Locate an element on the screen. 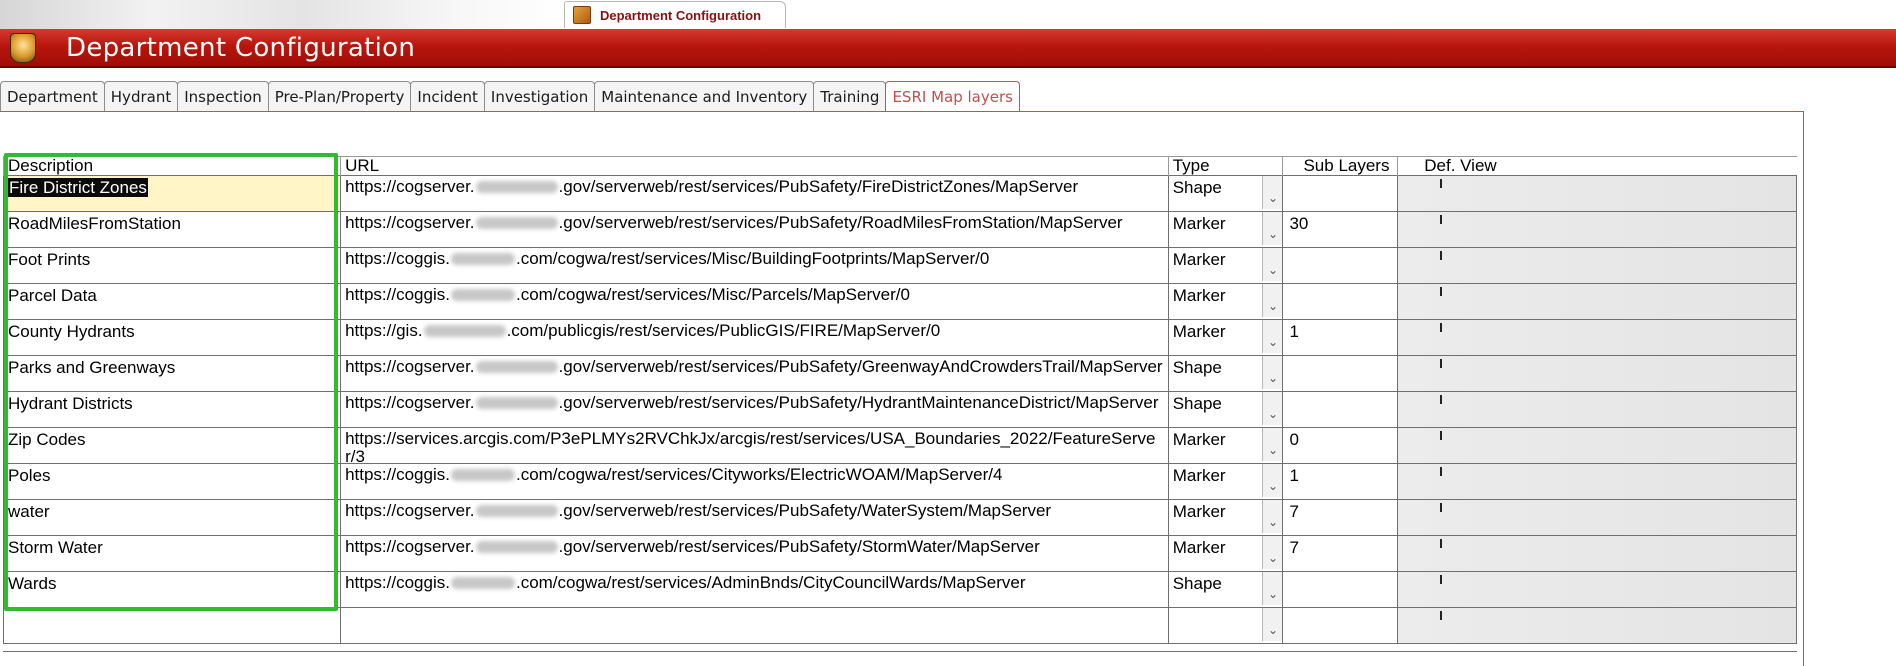  tab-training: Training is located at coordinates (850, 96).